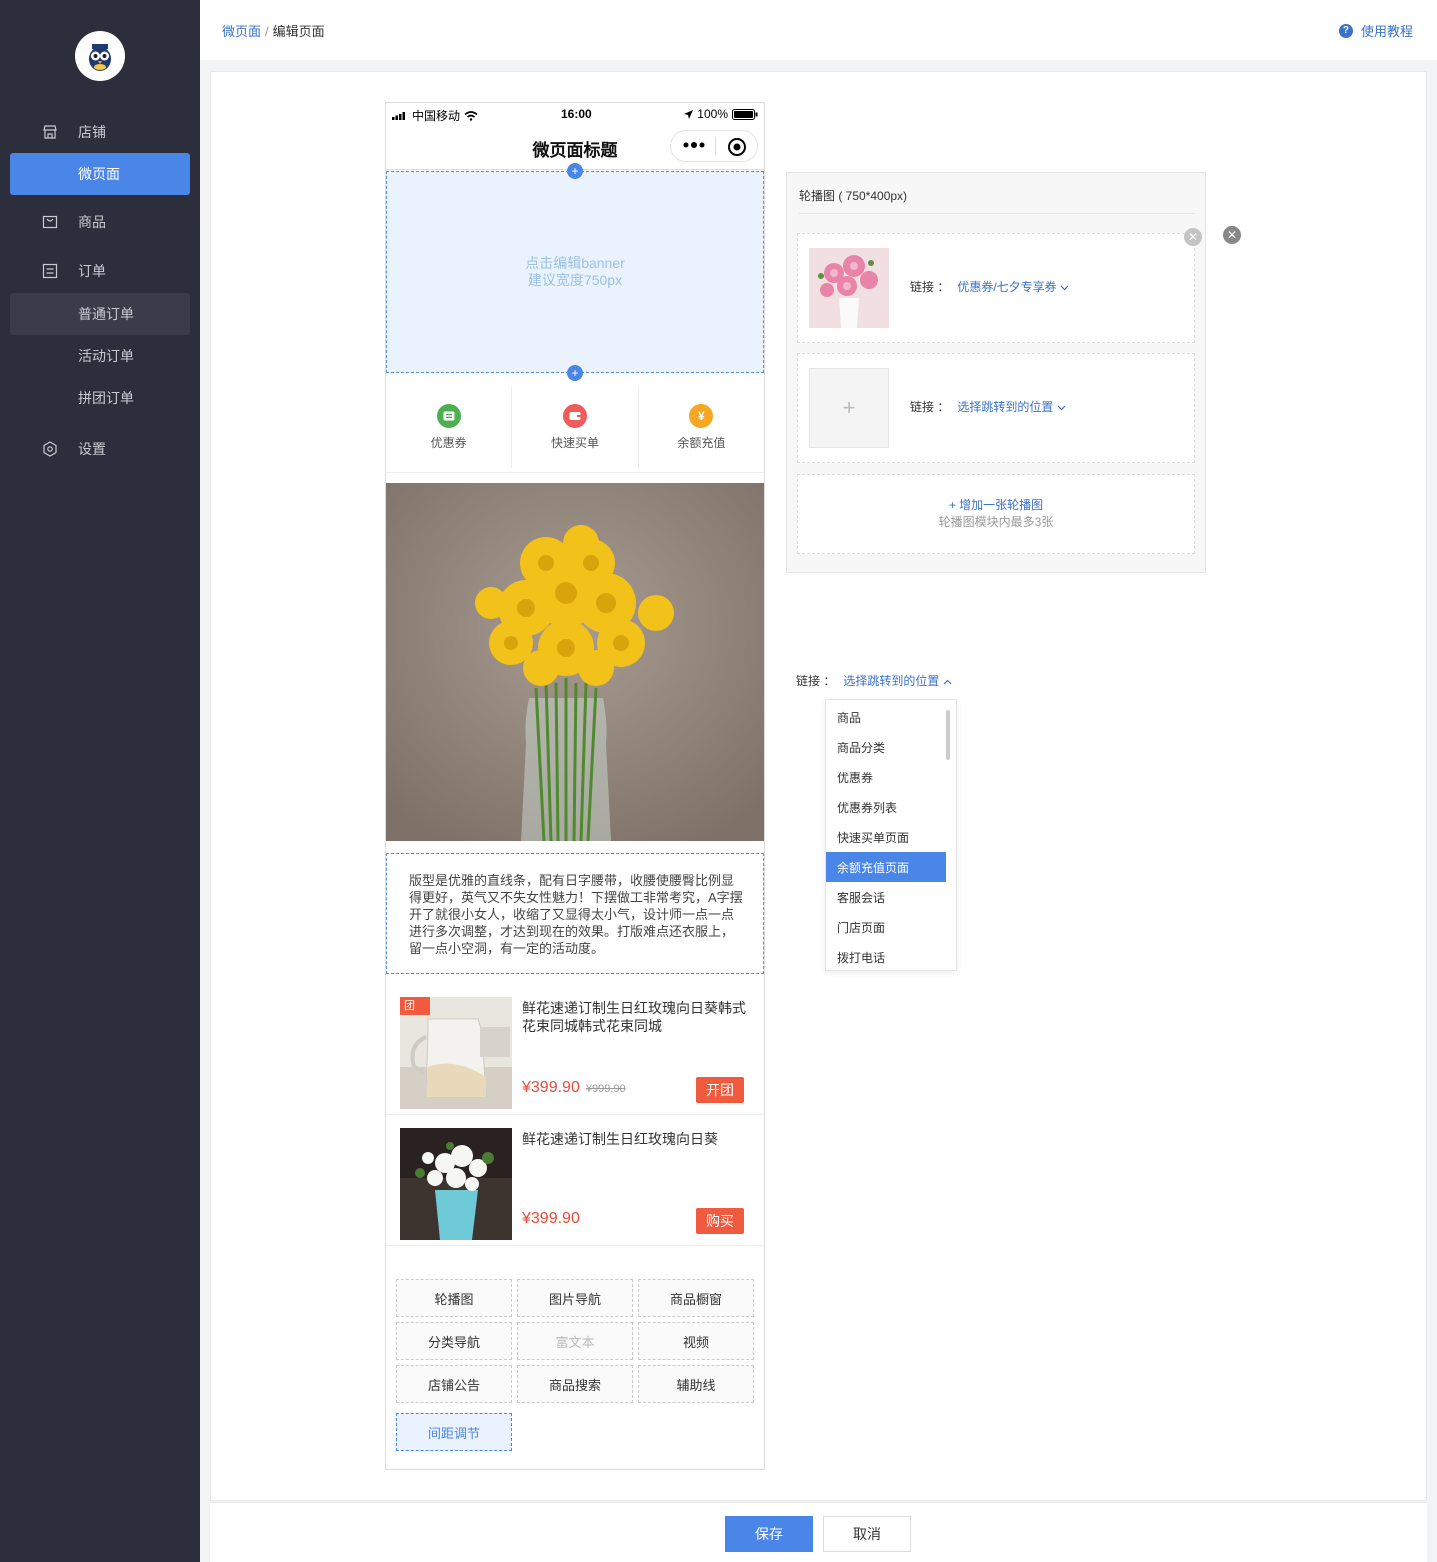 The height and width of the screenshot is (1562, 1437). What do you see at coordinates (50, 449) in the screenshot?
I see `gear-icon` at bounding box center [50, 449].